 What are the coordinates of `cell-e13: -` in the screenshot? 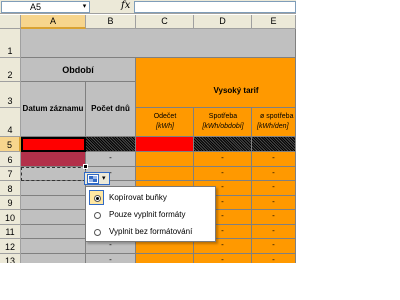 It's located at (274, 258).